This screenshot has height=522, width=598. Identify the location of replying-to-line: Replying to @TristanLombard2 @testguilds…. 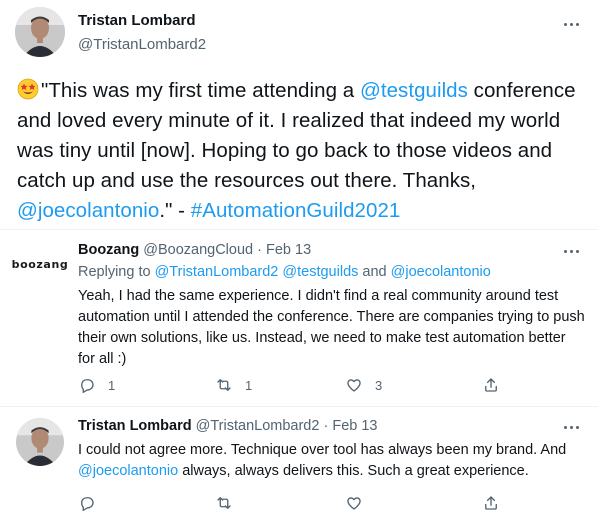
(284, 272).